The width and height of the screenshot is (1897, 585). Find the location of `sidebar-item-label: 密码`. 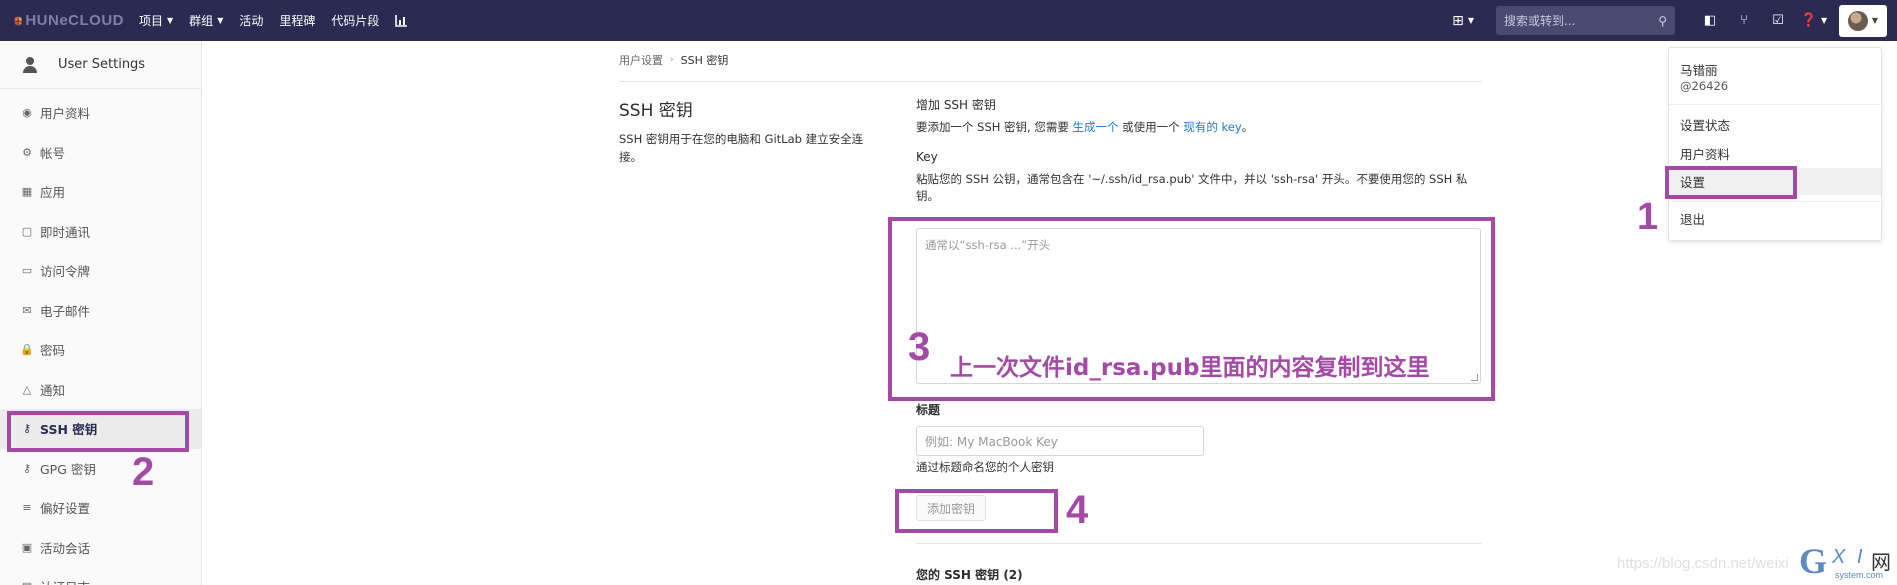

sidebar-item-label: 密码 is located at coordinates (53, 351).